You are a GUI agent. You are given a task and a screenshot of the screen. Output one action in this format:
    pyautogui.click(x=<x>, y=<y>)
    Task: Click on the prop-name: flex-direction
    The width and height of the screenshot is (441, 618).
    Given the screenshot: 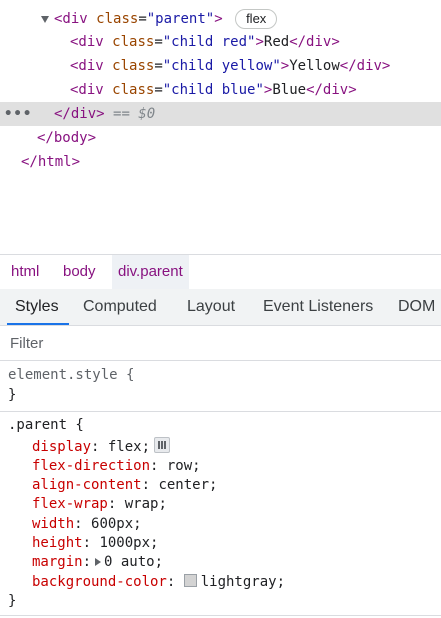 What is the action you would take?
    pyautogui.click(x=91, y=466)
    